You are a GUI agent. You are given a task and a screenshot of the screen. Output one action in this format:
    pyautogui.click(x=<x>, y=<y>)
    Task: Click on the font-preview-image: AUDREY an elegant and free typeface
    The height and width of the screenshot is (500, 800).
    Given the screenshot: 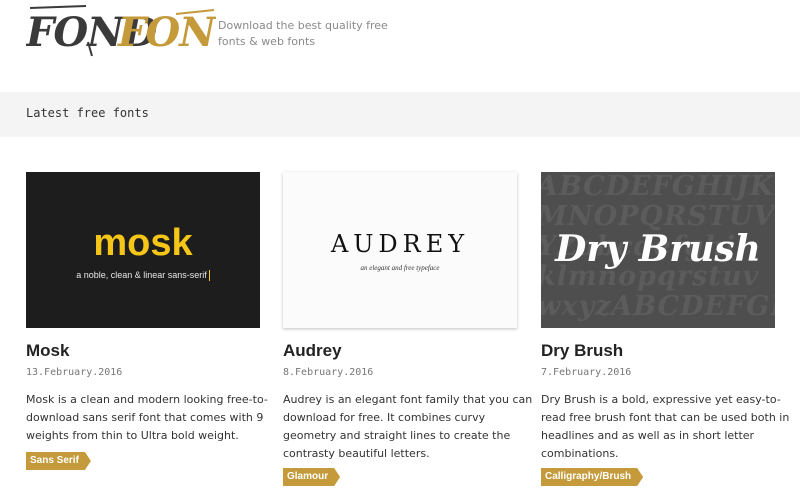 What is the action you would take?
    pyautogui.click(x=400, y=250)
    